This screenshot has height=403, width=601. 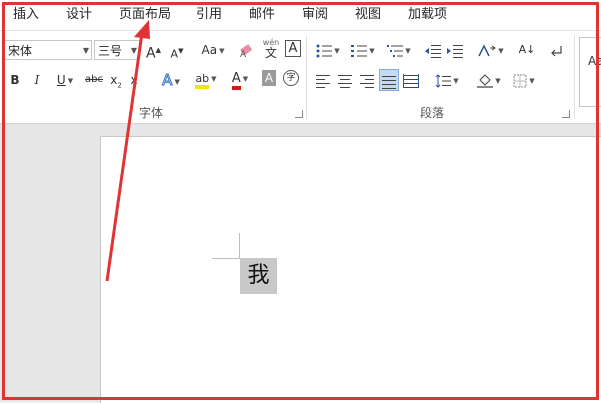 What do you see at coordinates (485, 80) in the screenshot?
I see `paint-bucket-icon` at bounding box center [485, 80].